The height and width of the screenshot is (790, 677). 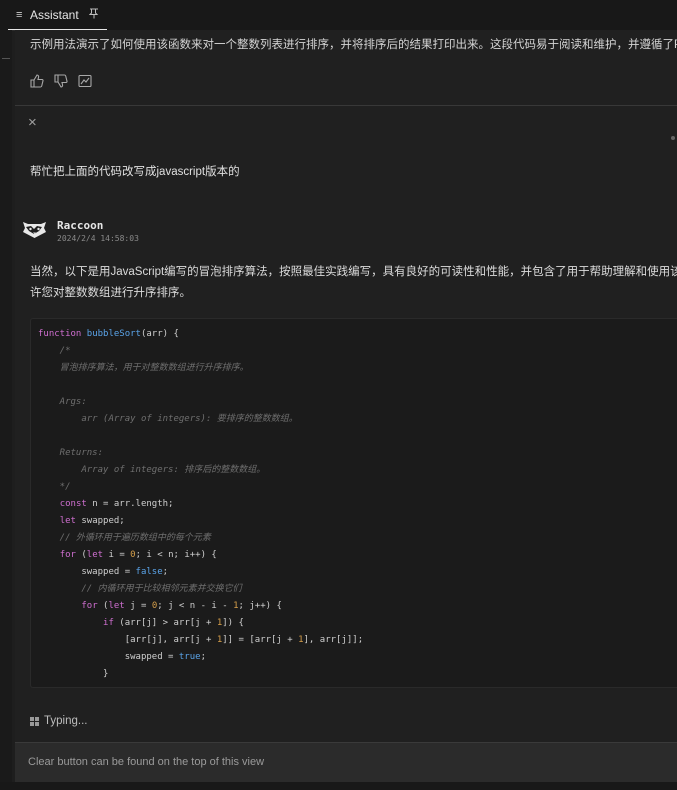 I want to click on tab-title: Assistant, so click(x=54, y=14).